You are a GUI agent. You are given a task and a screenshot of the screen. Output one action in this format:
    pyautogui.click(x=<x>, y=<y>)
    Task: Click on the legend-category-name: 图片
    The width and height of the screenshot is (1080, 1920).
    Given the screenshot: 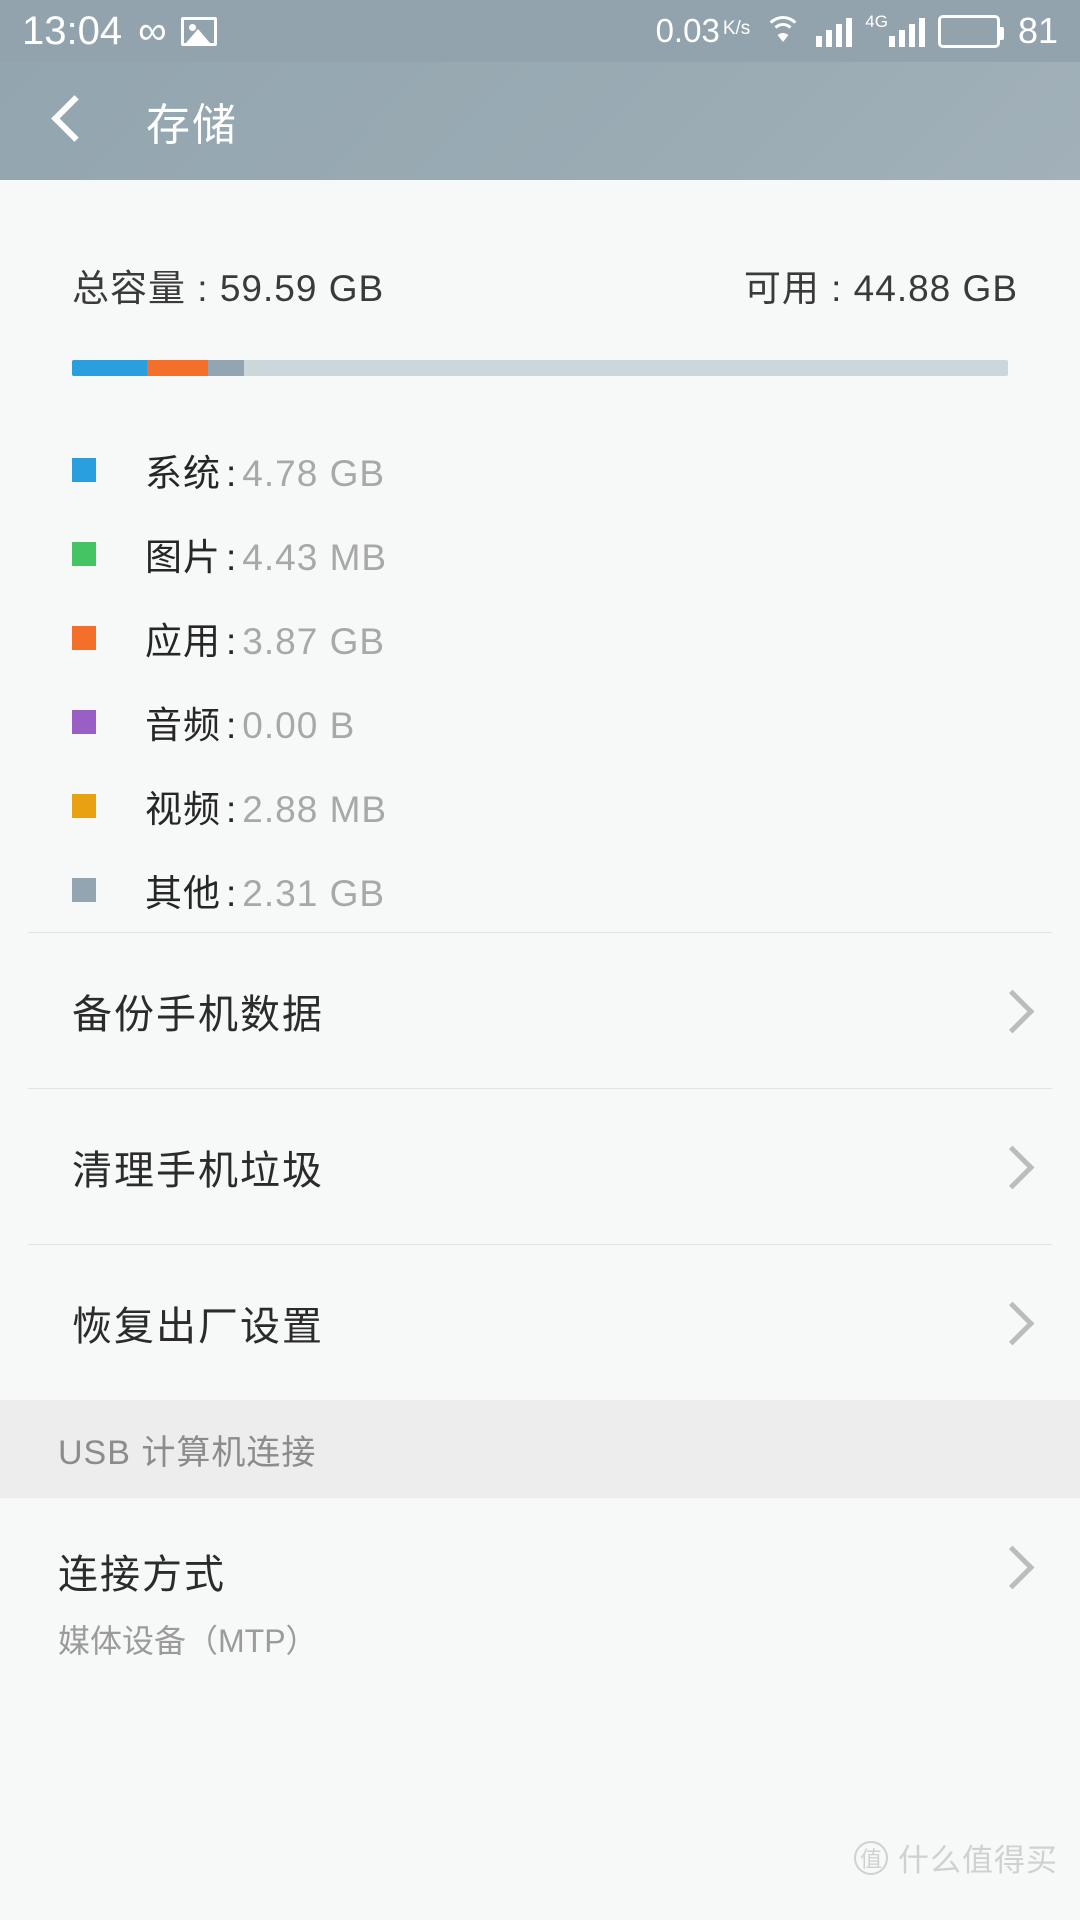 What is the action you would take?
    pyautogui.click(x=183, y=557)
    